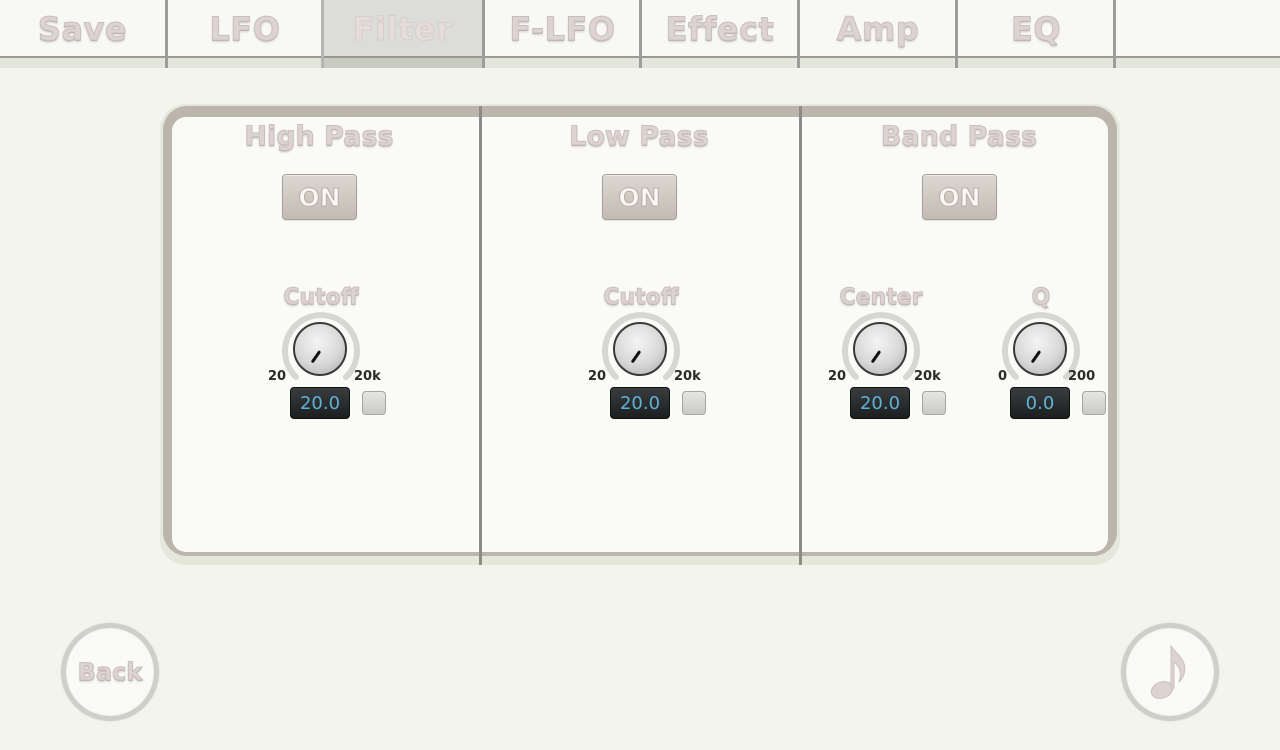 The image size is (1280, 750). I want to click on tab-save: Save, so click(82, 28).